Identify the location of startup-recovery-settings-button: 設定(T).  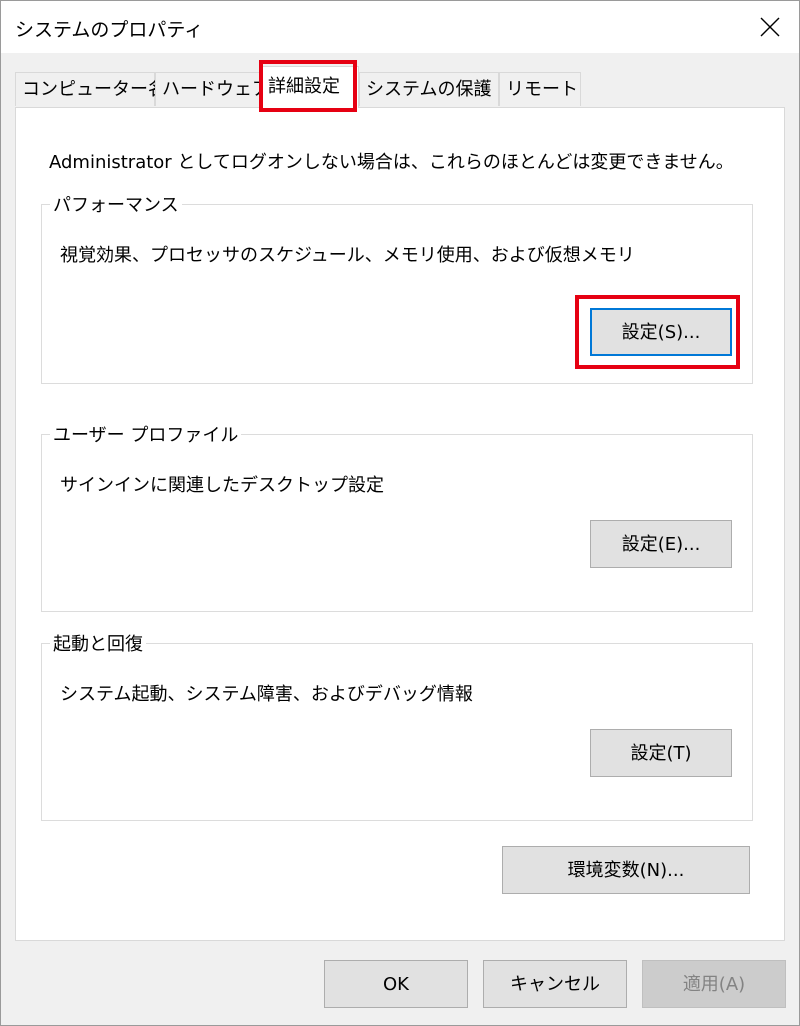
(661, 753).